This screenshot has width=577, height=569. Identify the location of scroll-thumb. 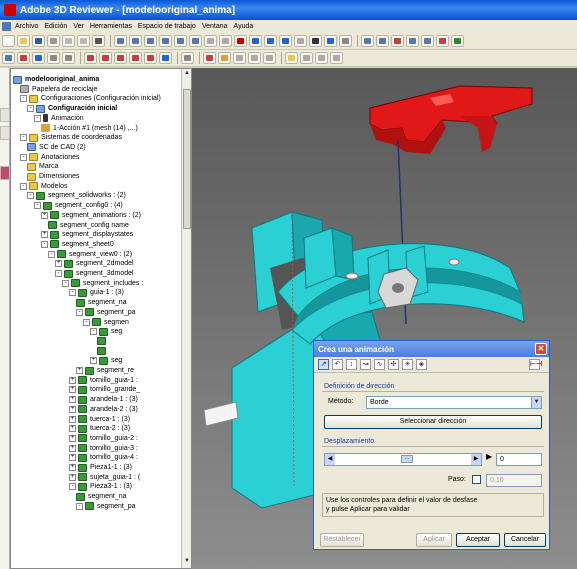
(187, 159).